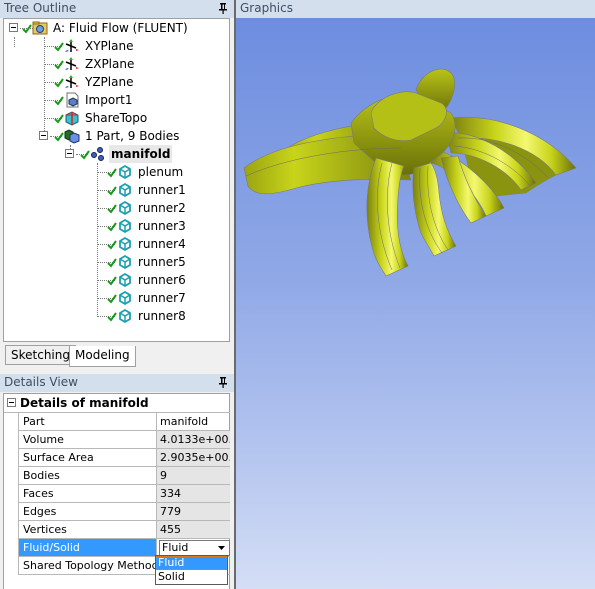 The height and width of the screenshot is (589, 595). I want to click on details-value: 334, so click(193, 493).